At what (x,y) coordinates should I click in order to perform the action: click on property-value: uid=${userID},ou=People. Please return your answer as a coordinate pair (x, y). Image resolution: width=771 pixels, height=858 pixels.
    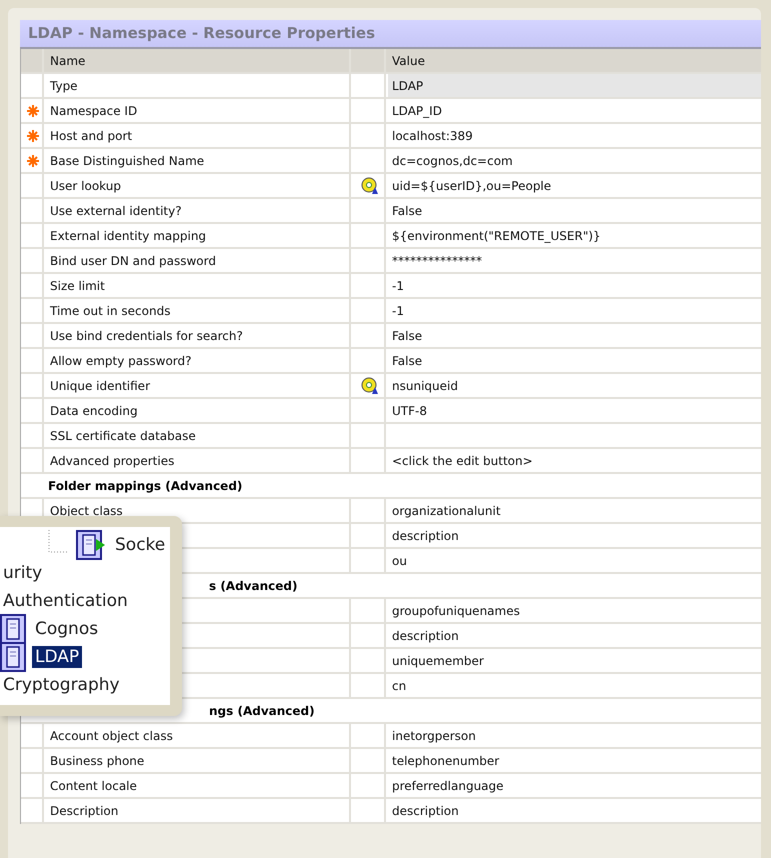
    Looking at the image, I should click on (574, 185).